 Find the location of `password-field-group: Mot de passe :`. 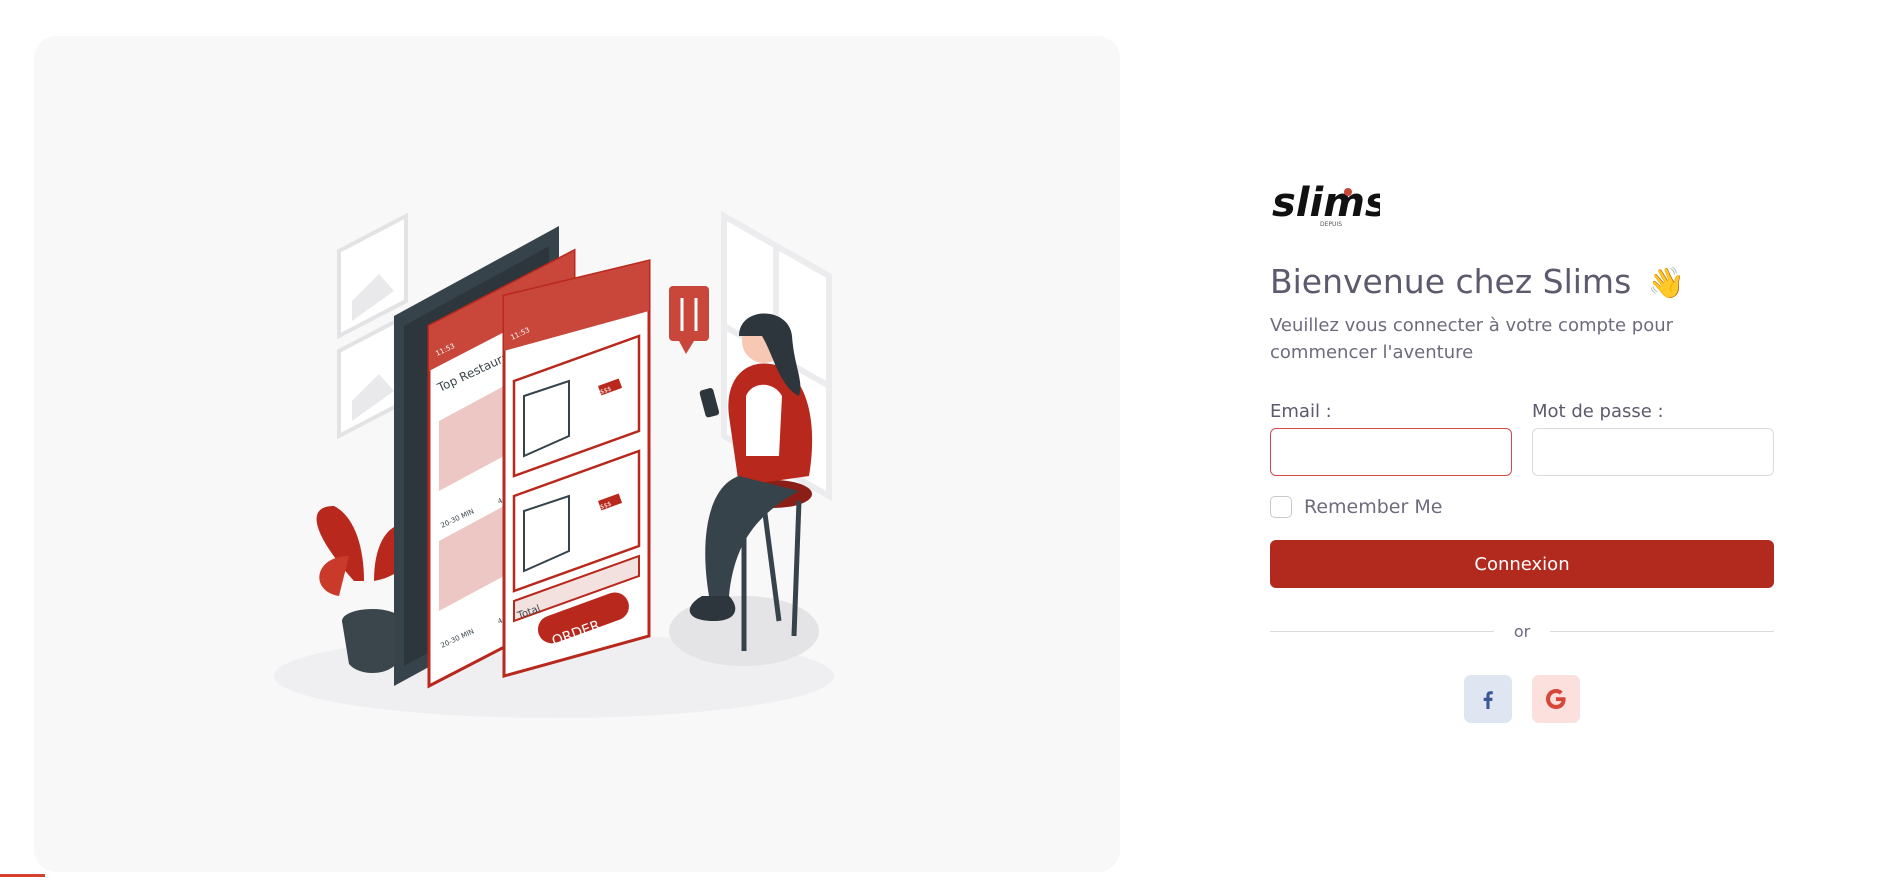

password-field-group: Mot de passe : is located at coordinates (1653, 438).